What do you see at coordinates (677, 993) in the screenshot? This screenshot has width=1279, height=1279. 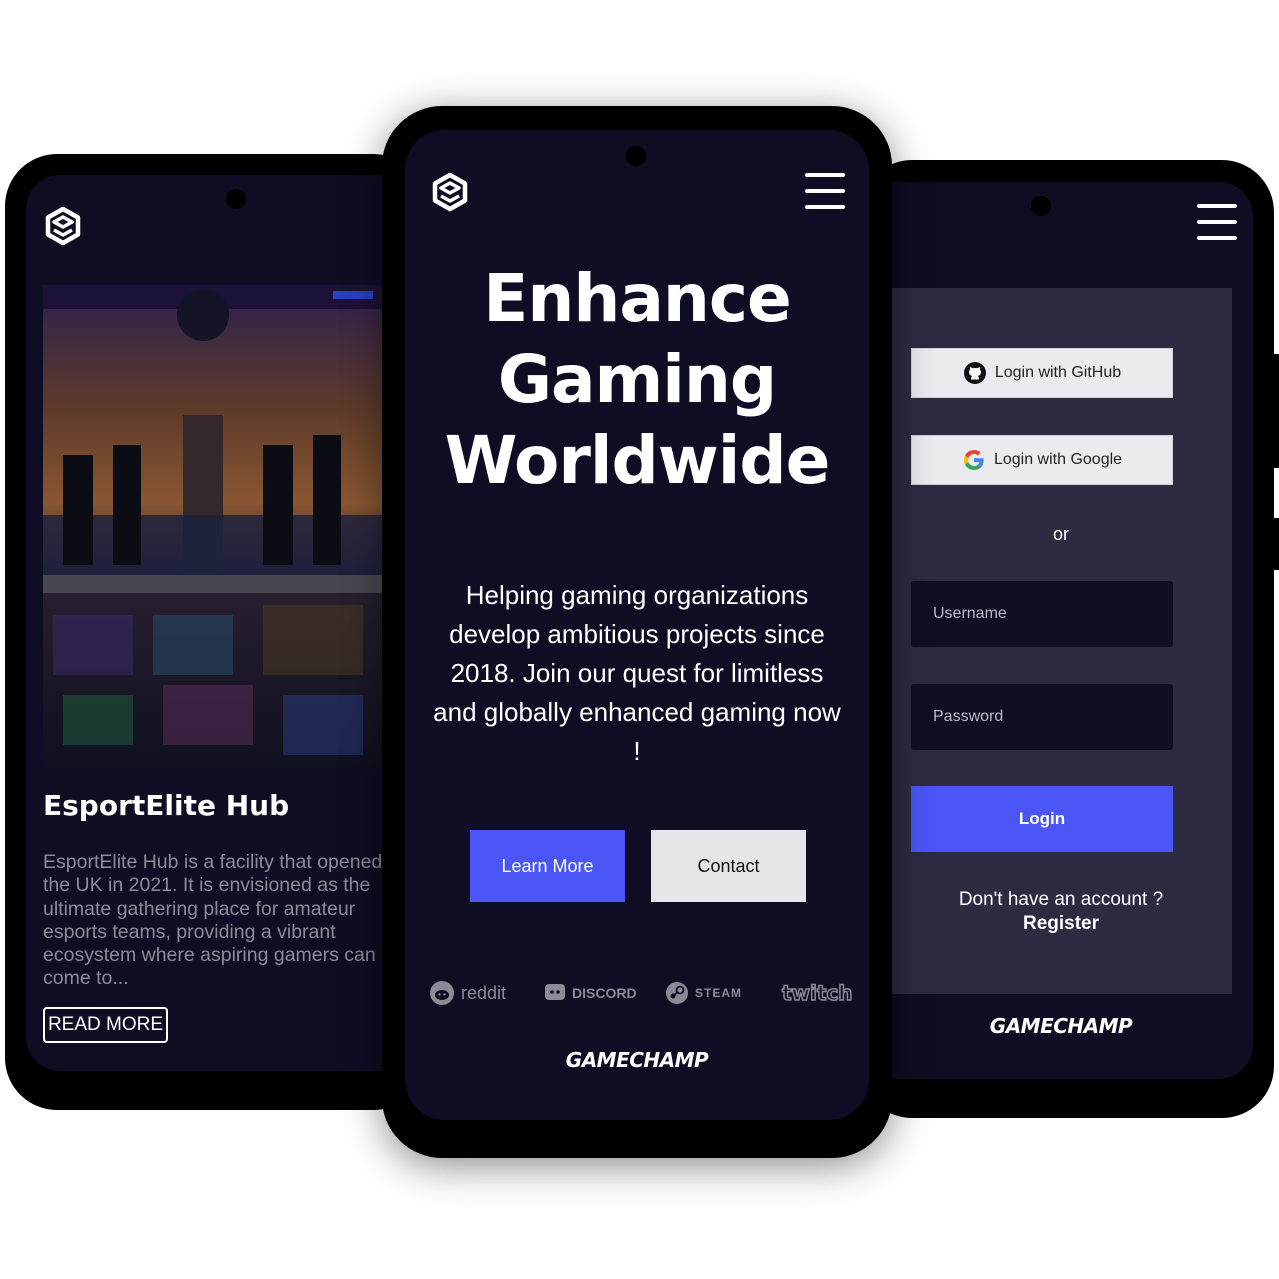 I see `steam-icon` at bounding box center [677, 993].